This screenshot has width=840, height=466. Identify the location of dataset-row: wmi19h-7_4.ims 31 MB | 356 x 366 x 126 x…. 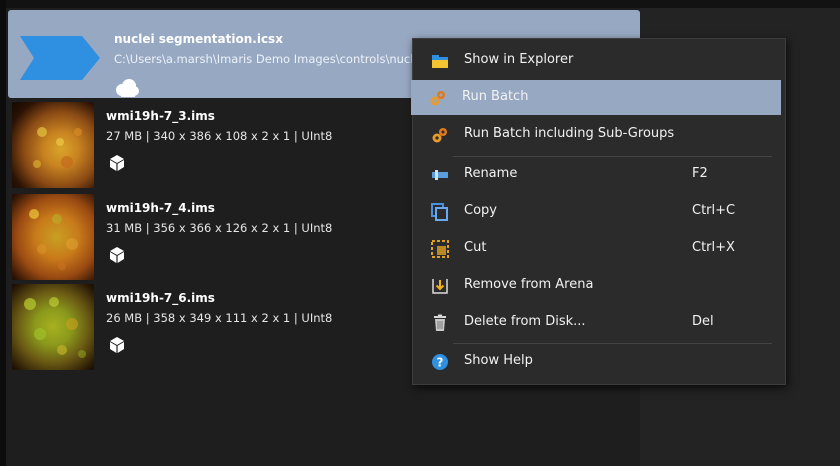
(208, 240).